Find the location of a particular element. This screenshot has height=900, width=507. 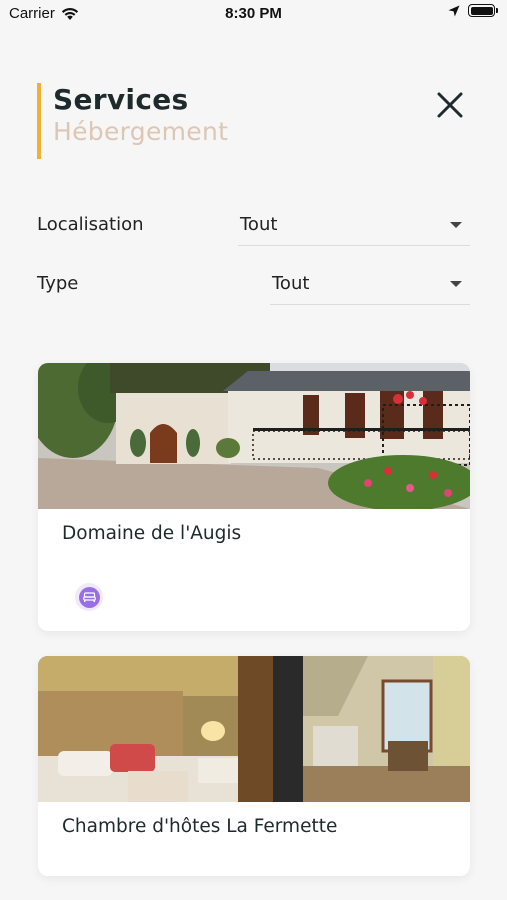

bed-icon is located at coordinates (89, 597).